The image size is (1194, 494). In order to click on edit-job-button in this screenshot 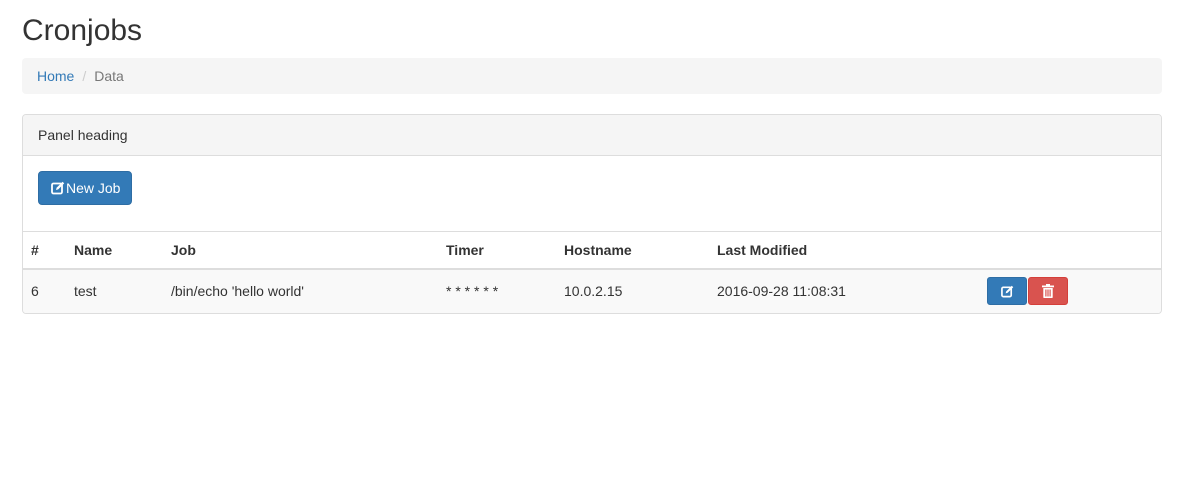, I will do `click(1007, 291)`.